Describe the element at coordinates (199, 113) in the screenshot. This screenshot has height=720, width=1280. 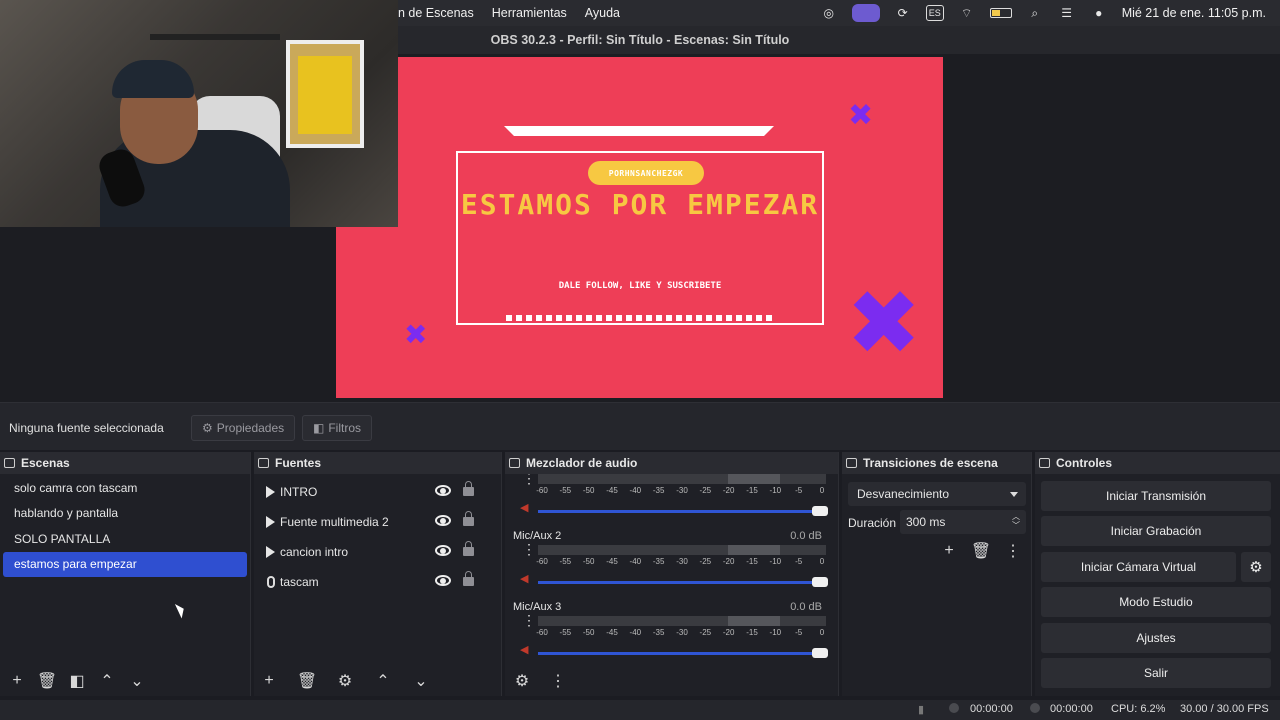
I see `webcam-feed` at that location.